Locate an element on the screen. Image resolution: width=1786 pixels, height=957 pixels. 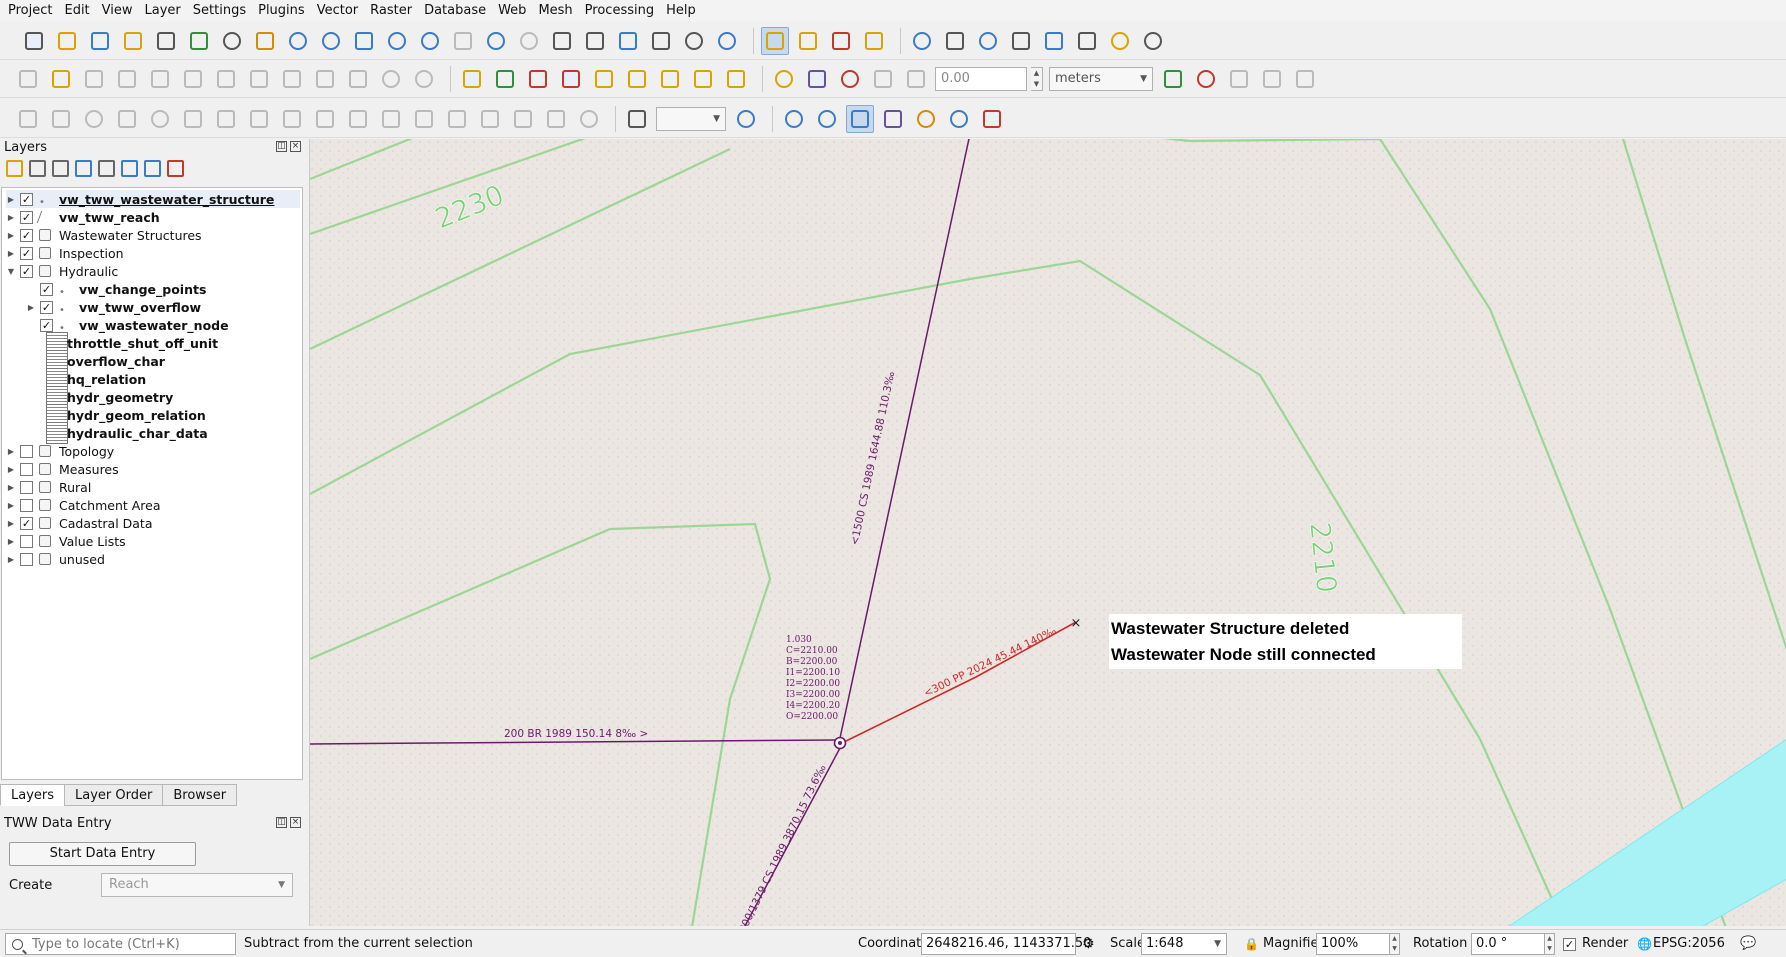
database-icon is located at coordinates (746, 119).